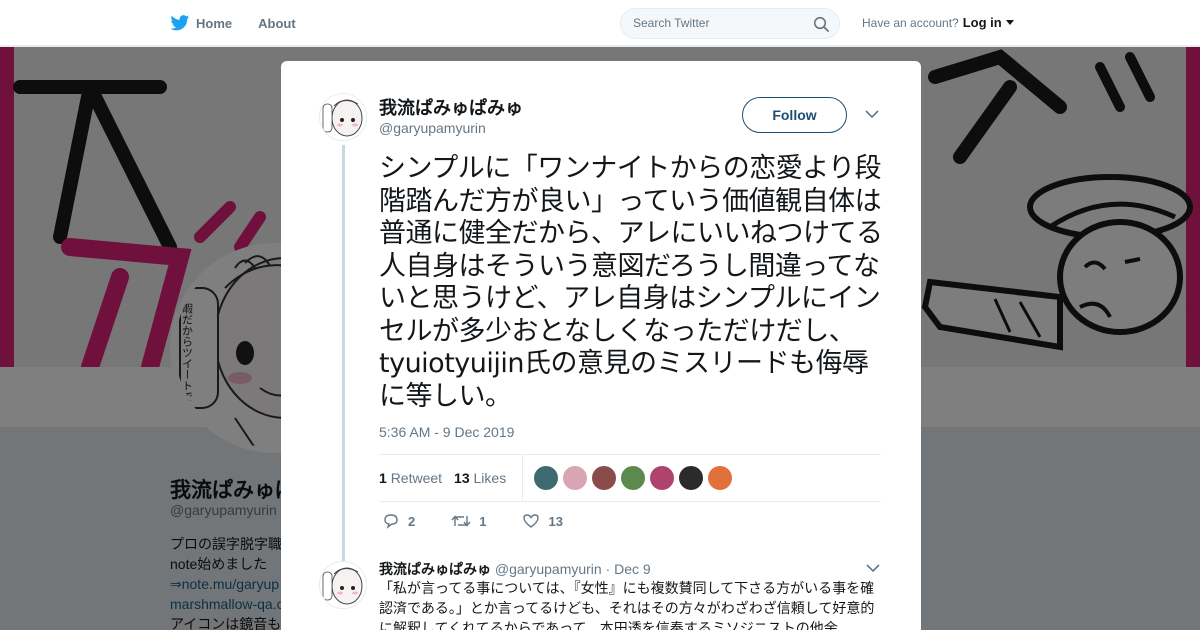 Image resolution: width=1200 pixels, height=630 pixels. Describe the element at coordinates (794, 115) in the screenshot. I see `follow-button: Follow` at that location.